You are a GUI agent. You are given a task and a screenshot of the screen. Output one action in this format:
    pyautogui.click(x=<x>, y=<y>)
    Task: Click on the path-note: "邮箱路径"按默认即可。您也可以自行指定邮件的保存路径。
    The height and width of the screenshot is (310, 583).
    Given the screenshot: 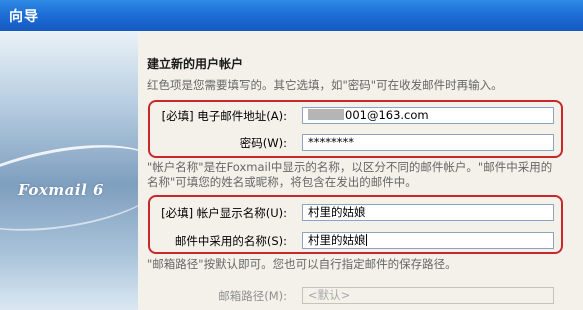 What is the action you would take?
    pyautogui.click(x=302, y=264)
    